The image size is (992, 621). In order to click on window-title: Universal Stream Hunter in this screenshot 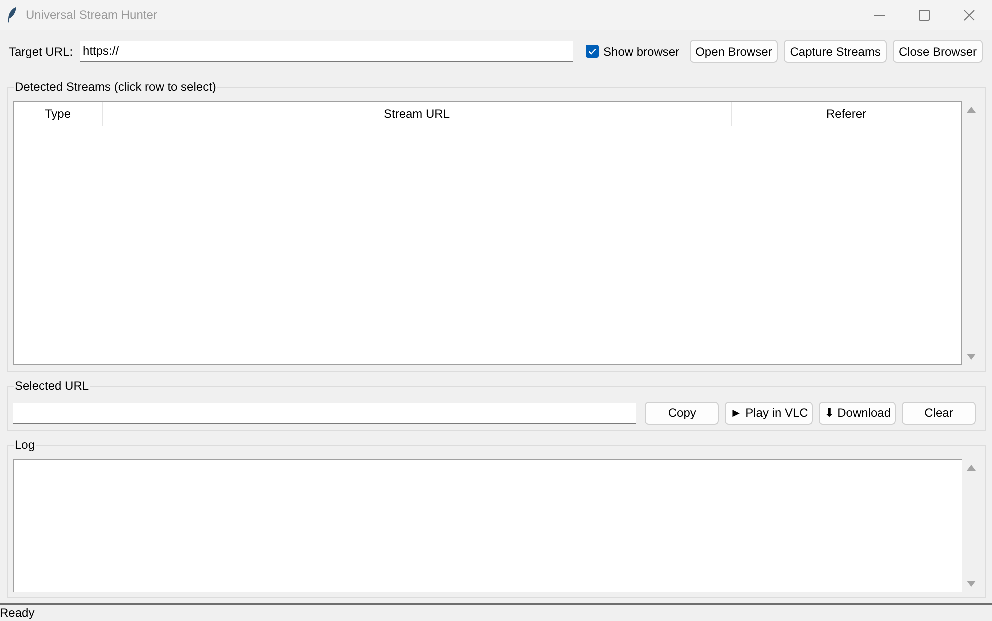, I will do `click(92, 15)`.